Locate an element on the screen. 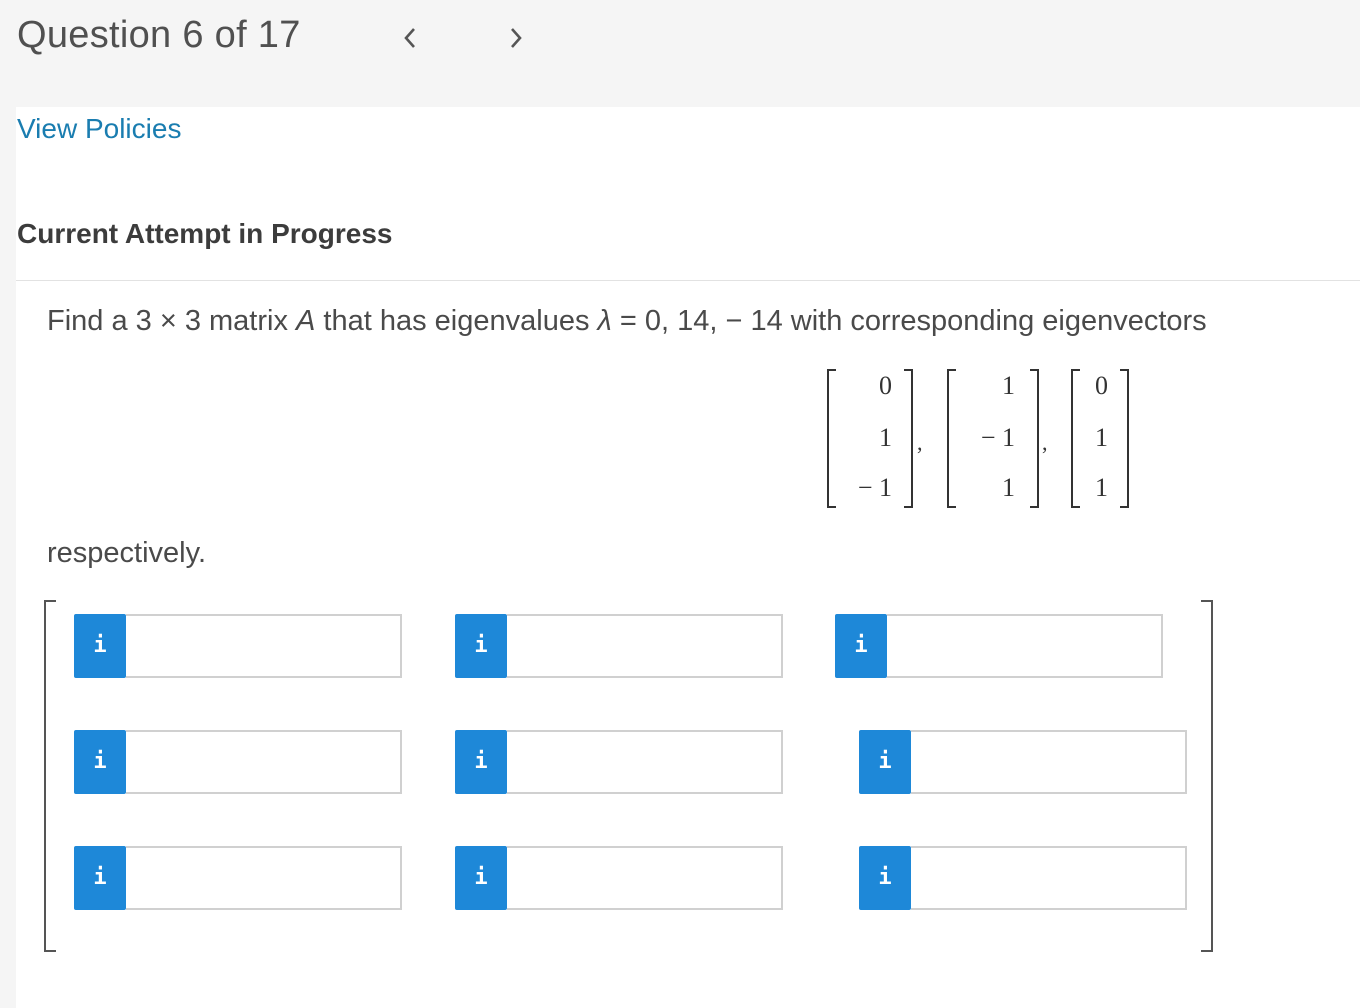 The width and height of the screenshot is (1360, 1008). vector-3-entry-3: 1 is located at coordinates (1101, 487).